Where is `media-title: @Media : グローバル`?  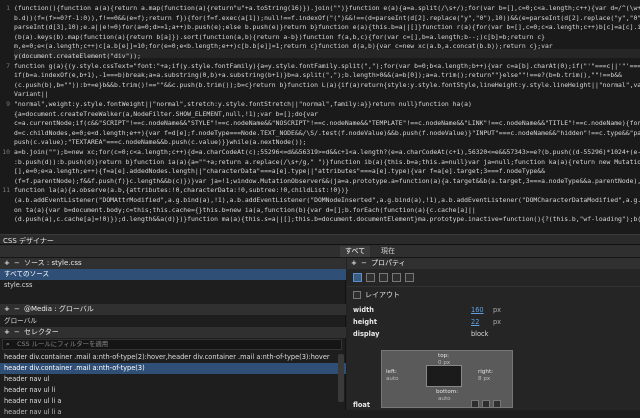 media-title: @Media : グローバル is located at coordinates (59, 309).